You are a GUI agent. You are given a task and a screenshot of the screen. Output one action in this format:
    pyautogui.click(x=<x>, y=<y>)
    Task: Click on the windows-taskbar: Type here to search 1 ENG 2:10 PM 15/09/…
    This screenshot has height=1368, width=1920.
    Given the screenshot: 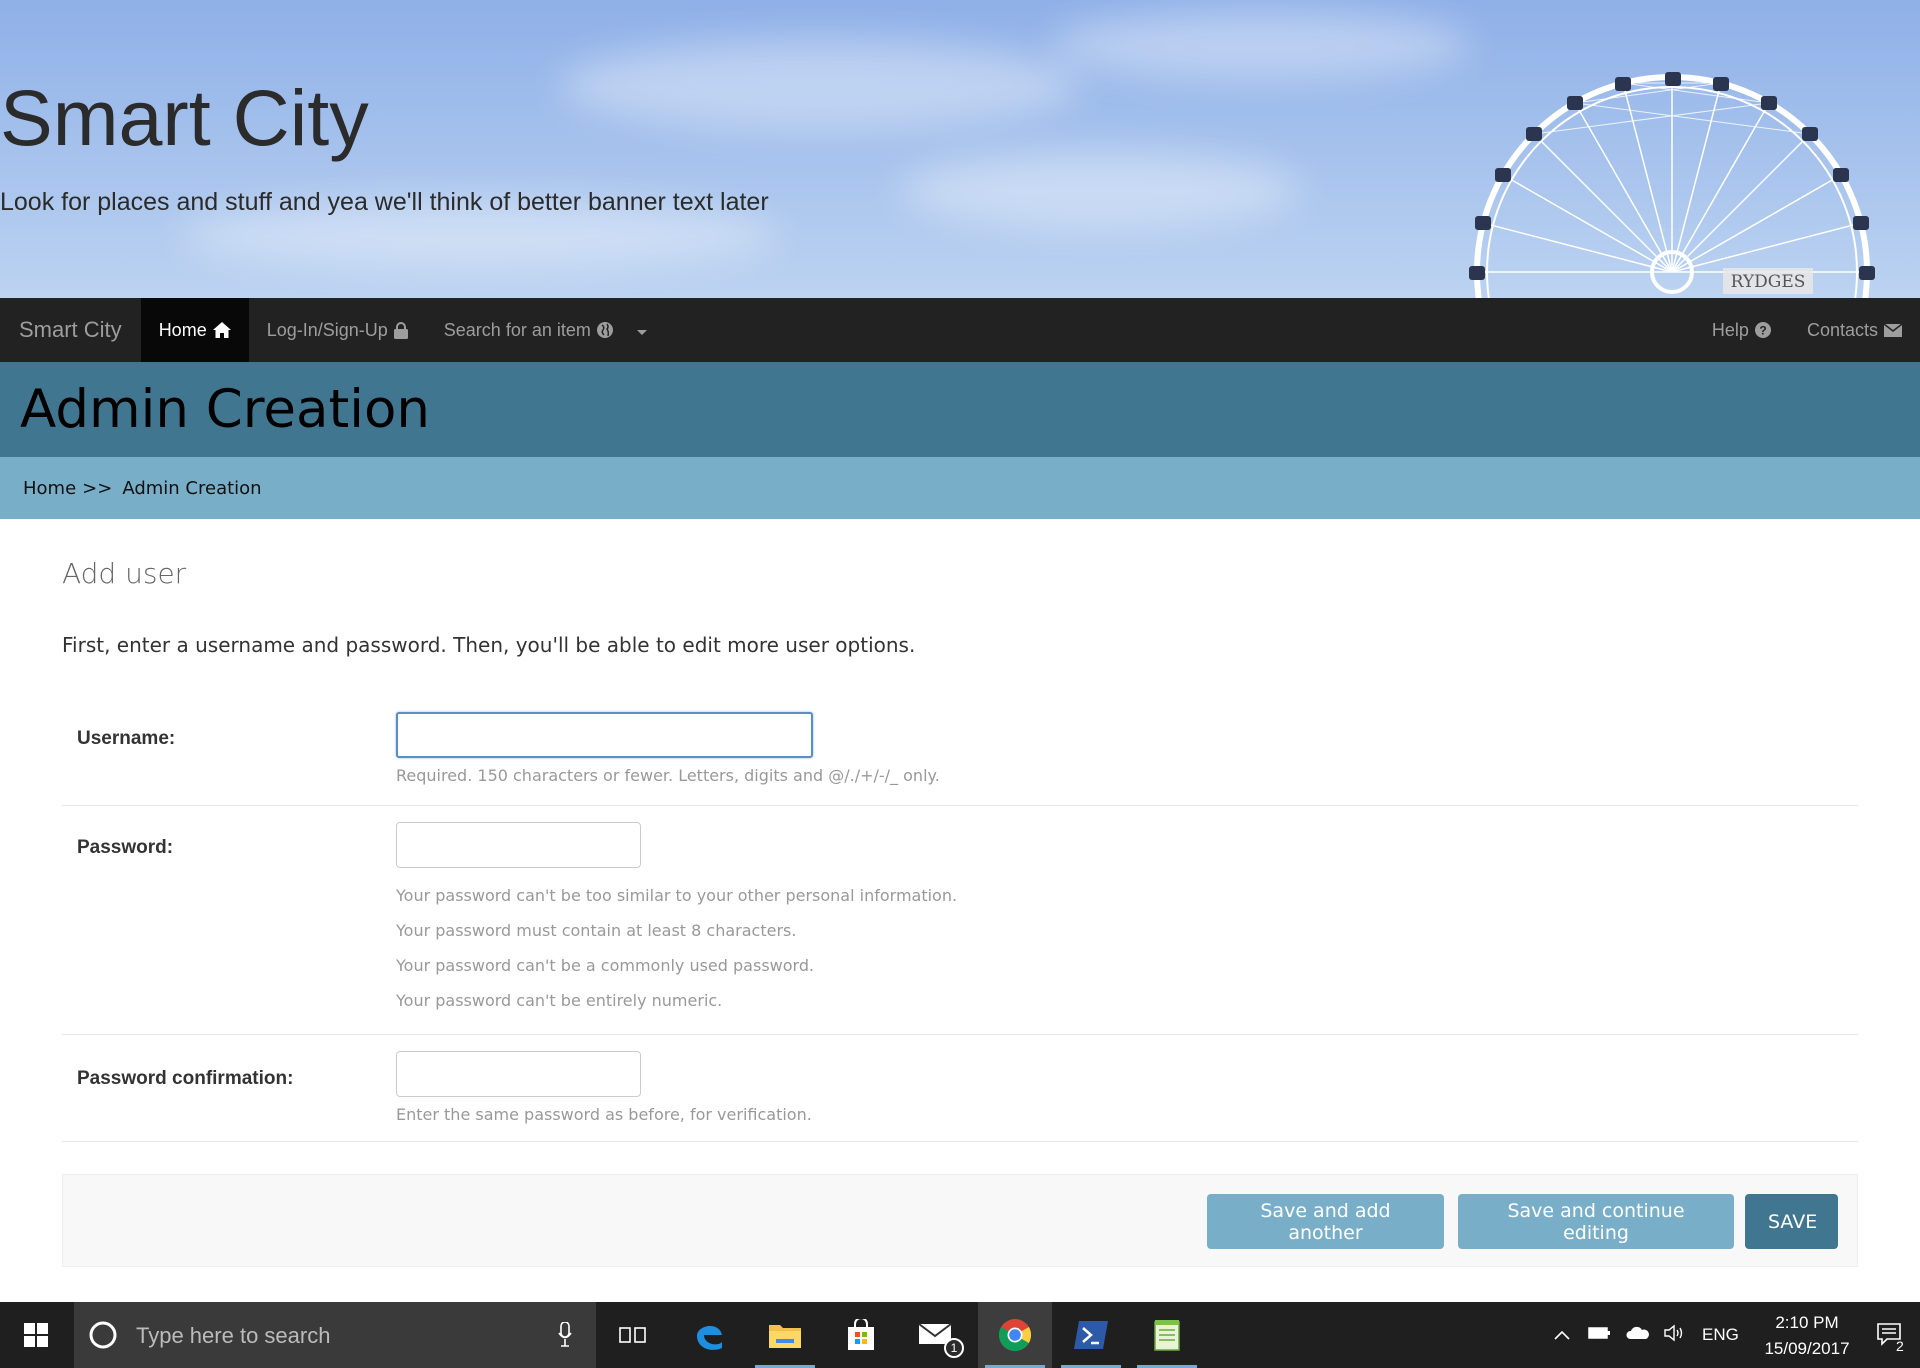 What is the action you would take?
    pyautogui.click(x=960, y=1335)
    